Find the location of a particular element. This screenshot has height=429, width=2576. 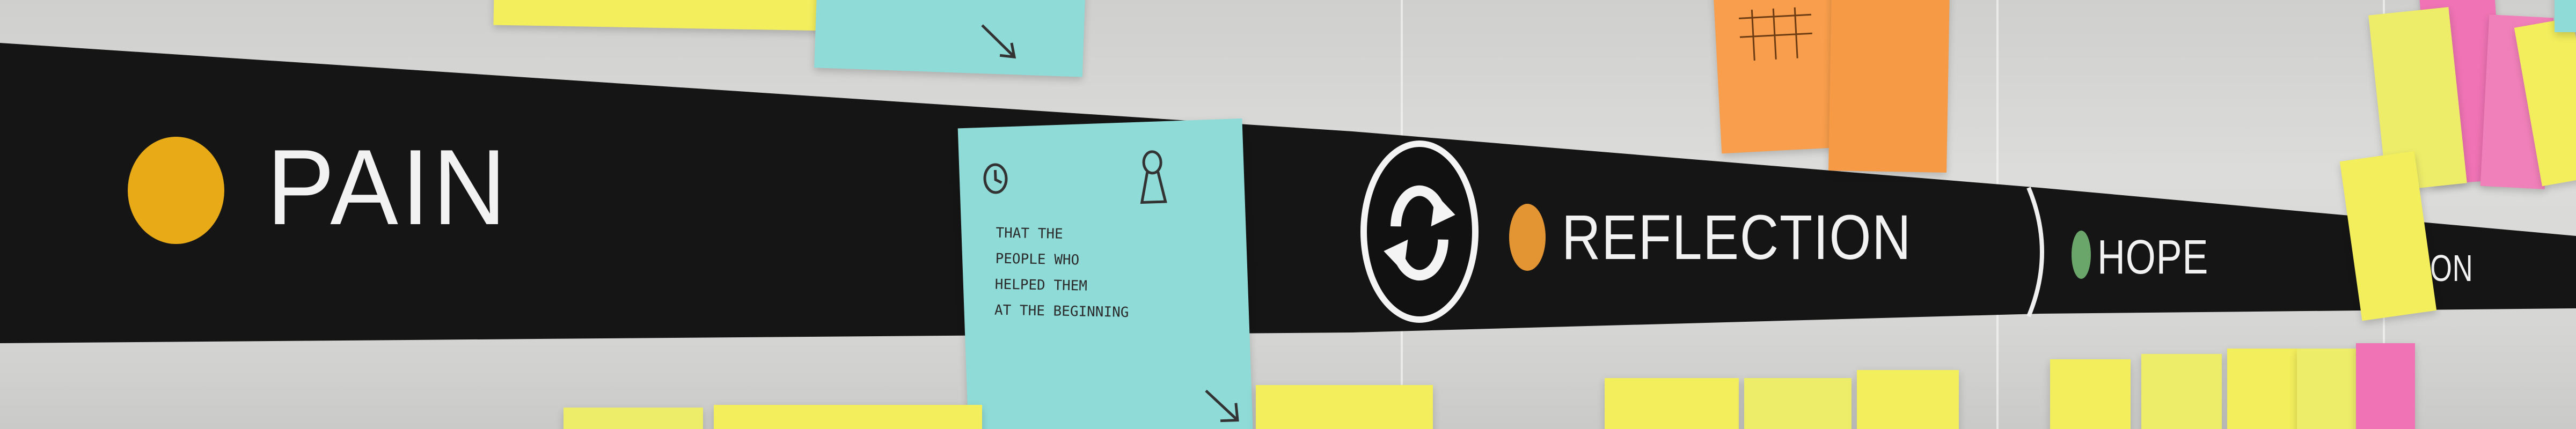

hope-dot is located at coordinates (2081, 255).